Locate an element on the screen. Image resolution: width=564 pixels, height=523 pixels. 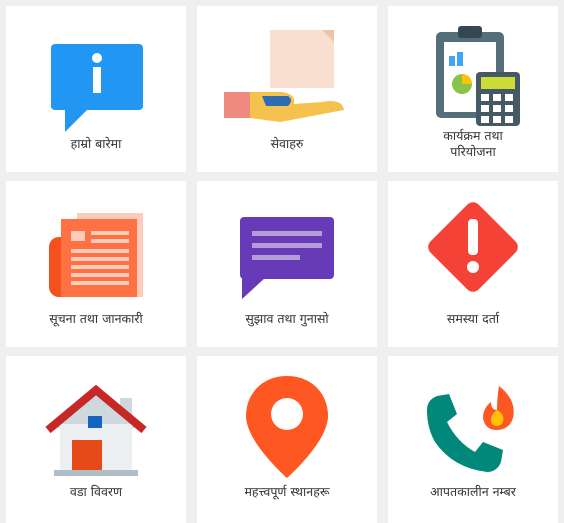
programs-projects-tile: कार्यक्रम तथा परियोजना is located at coordinates (473, 89).